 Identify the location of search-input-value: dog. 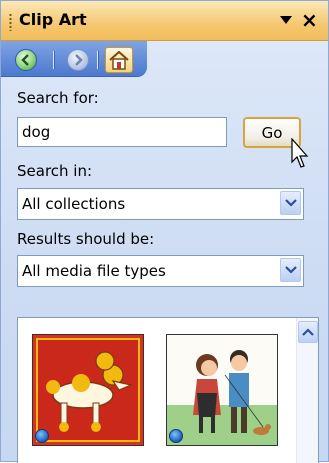
(36, 132).